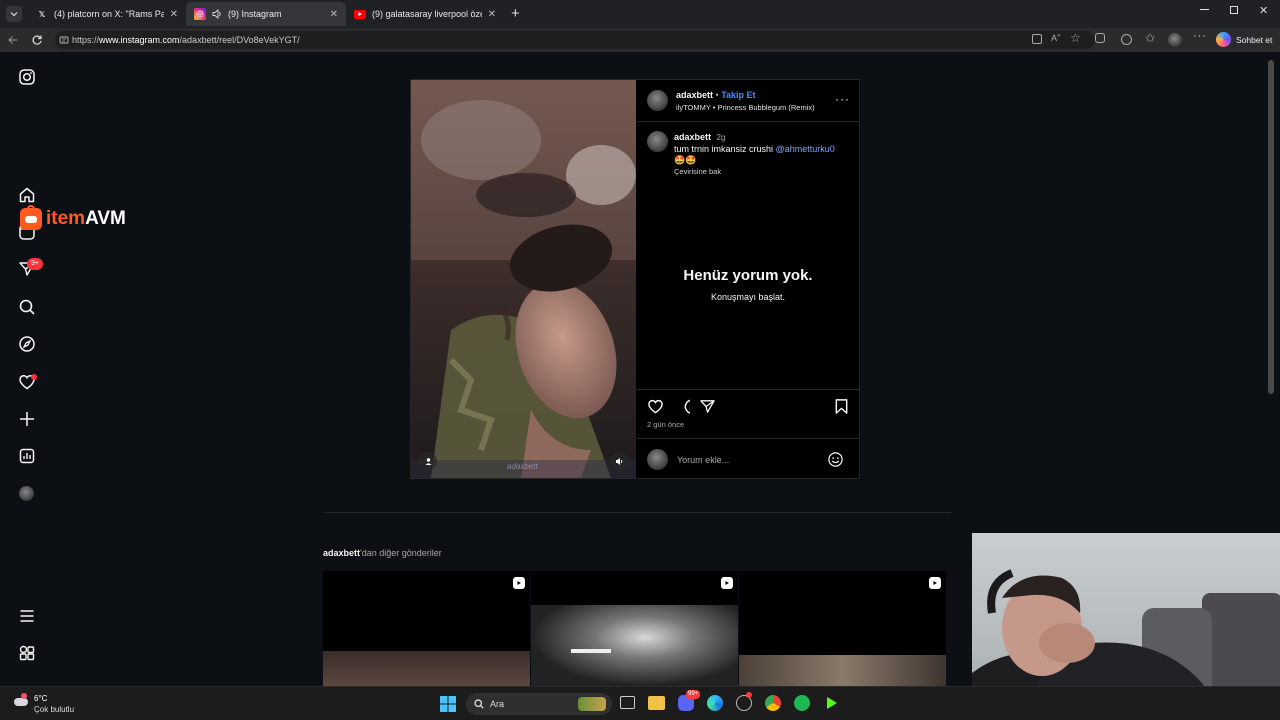  What do you see at coordinates (54, 709) in the screenshot?
I see `weather-description: Çok bulutlu` at bounding box center [54, 709].